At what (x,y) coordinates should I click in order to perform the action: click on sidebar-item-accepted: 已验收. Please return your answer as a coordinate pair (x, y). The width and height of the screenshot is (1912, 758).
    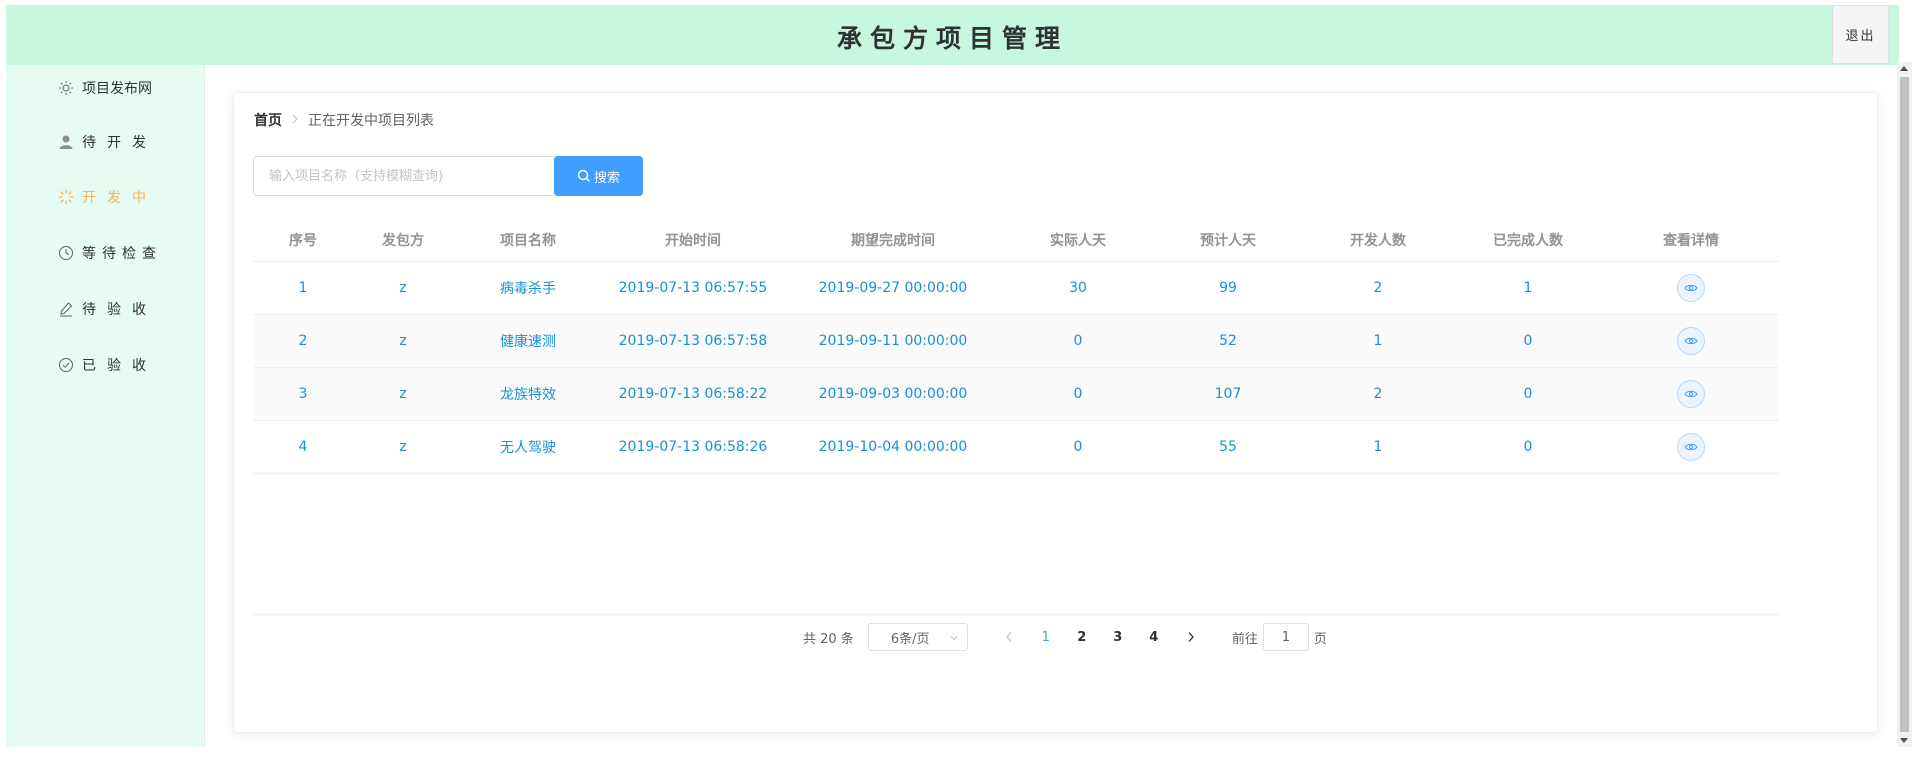
    Looking at the image, I should click on (107, 365).